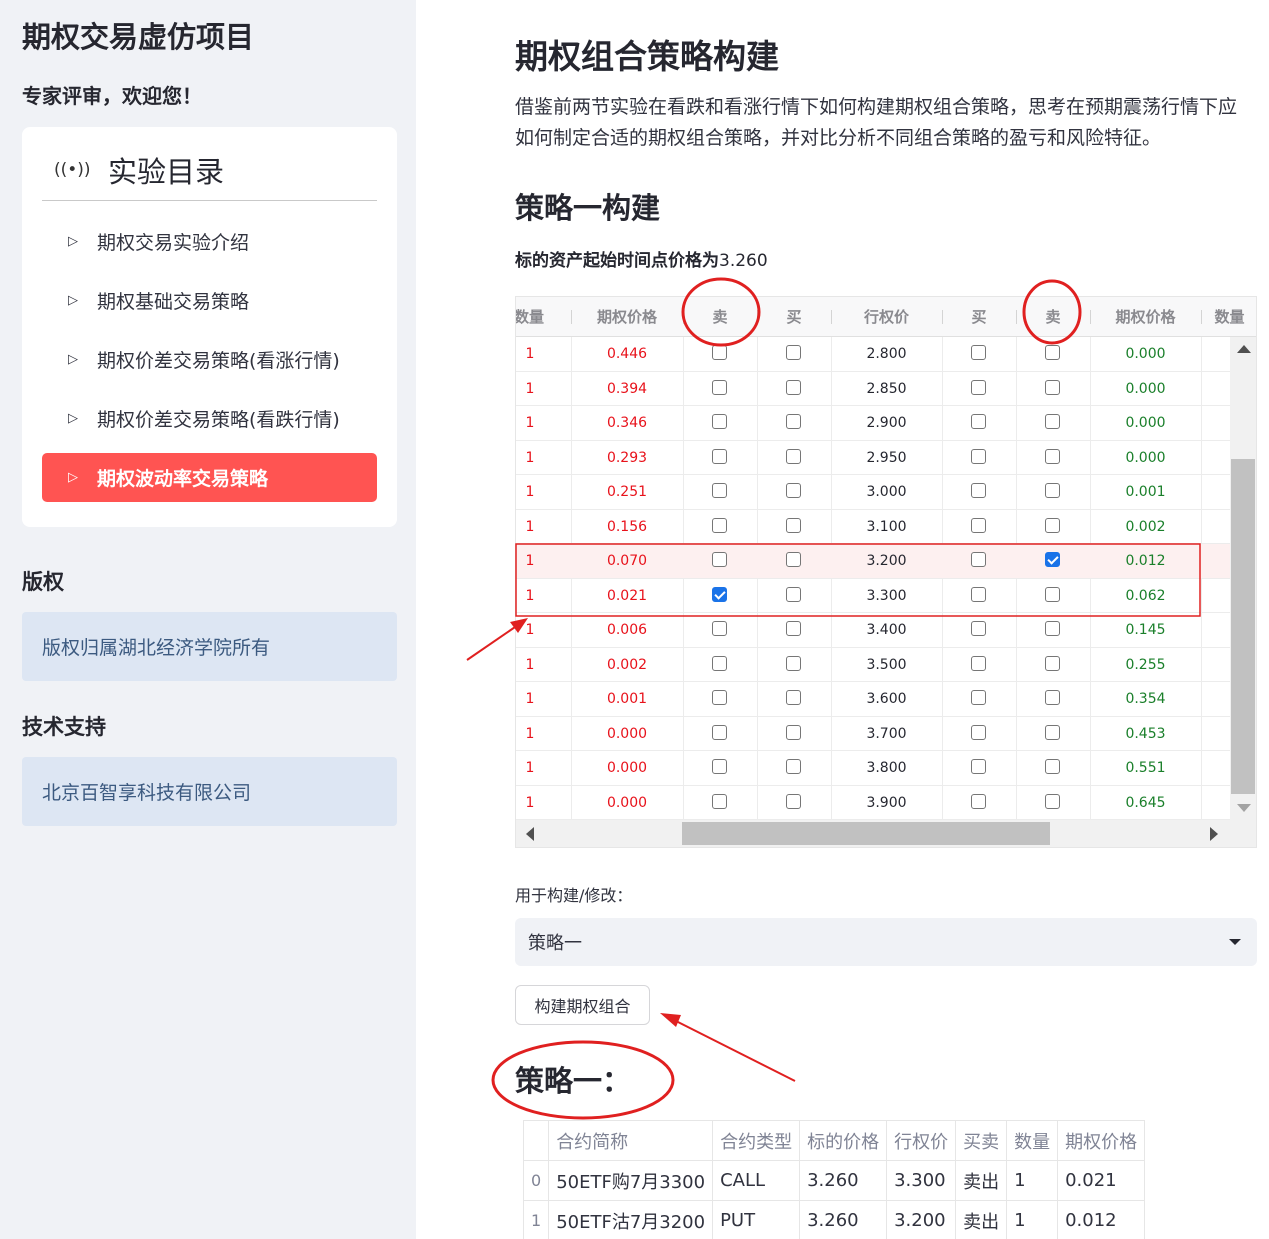 Image resolution: width=1269 pixels, height=1239 pixels. What do you see at coordinates (886, 942) in the screenshot?
I see `strategy-select: 策略一` at bounding box center [886, 942].